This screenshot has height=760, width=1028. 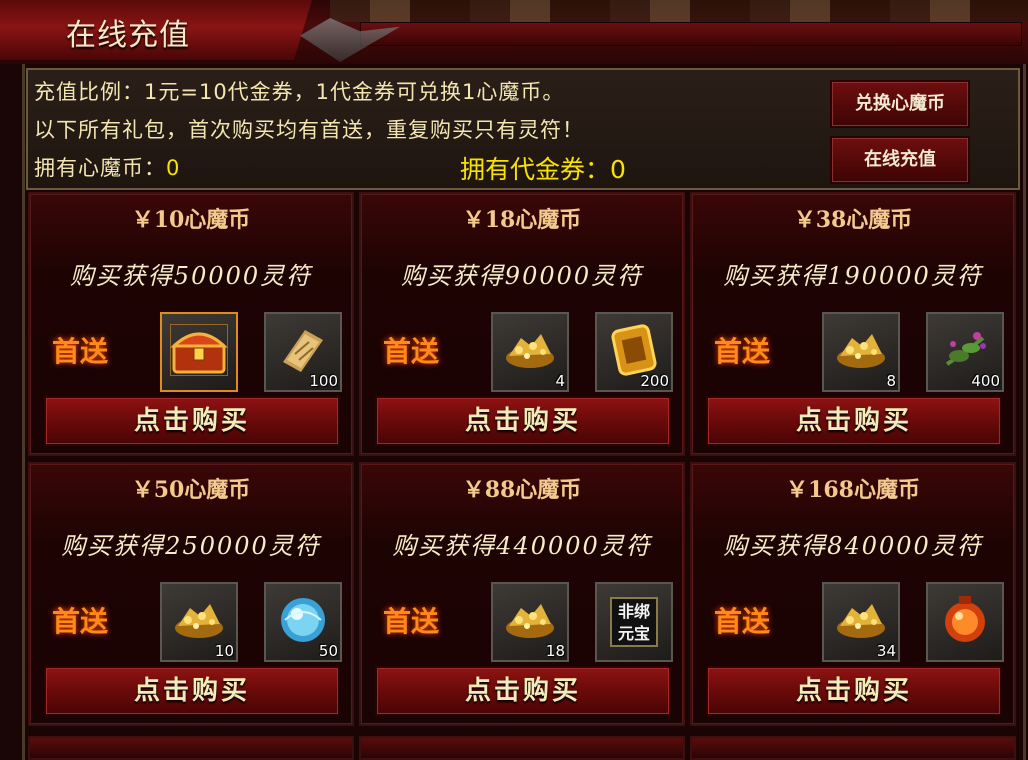 What do you see at coordinates (522, 546) in the screenshot?
I see `pack-reward: 购买获得440000灵符` at bounding box center [522, 546].